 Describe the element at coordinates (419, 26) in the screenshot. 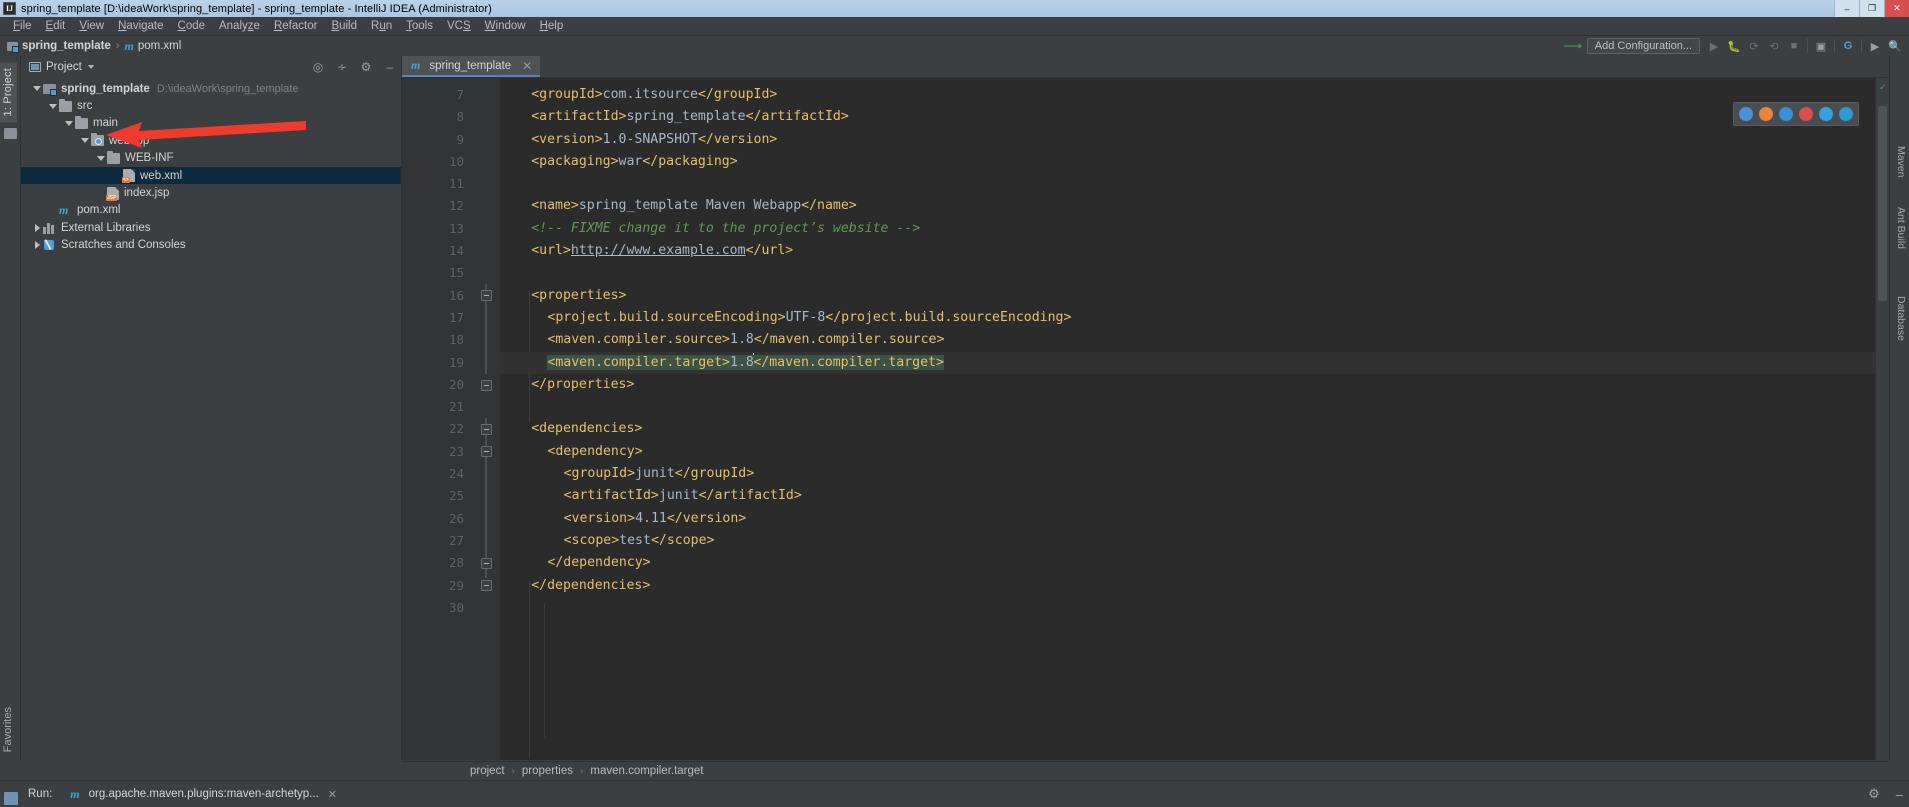

I see `menu-item-tools: Tools` at that location.